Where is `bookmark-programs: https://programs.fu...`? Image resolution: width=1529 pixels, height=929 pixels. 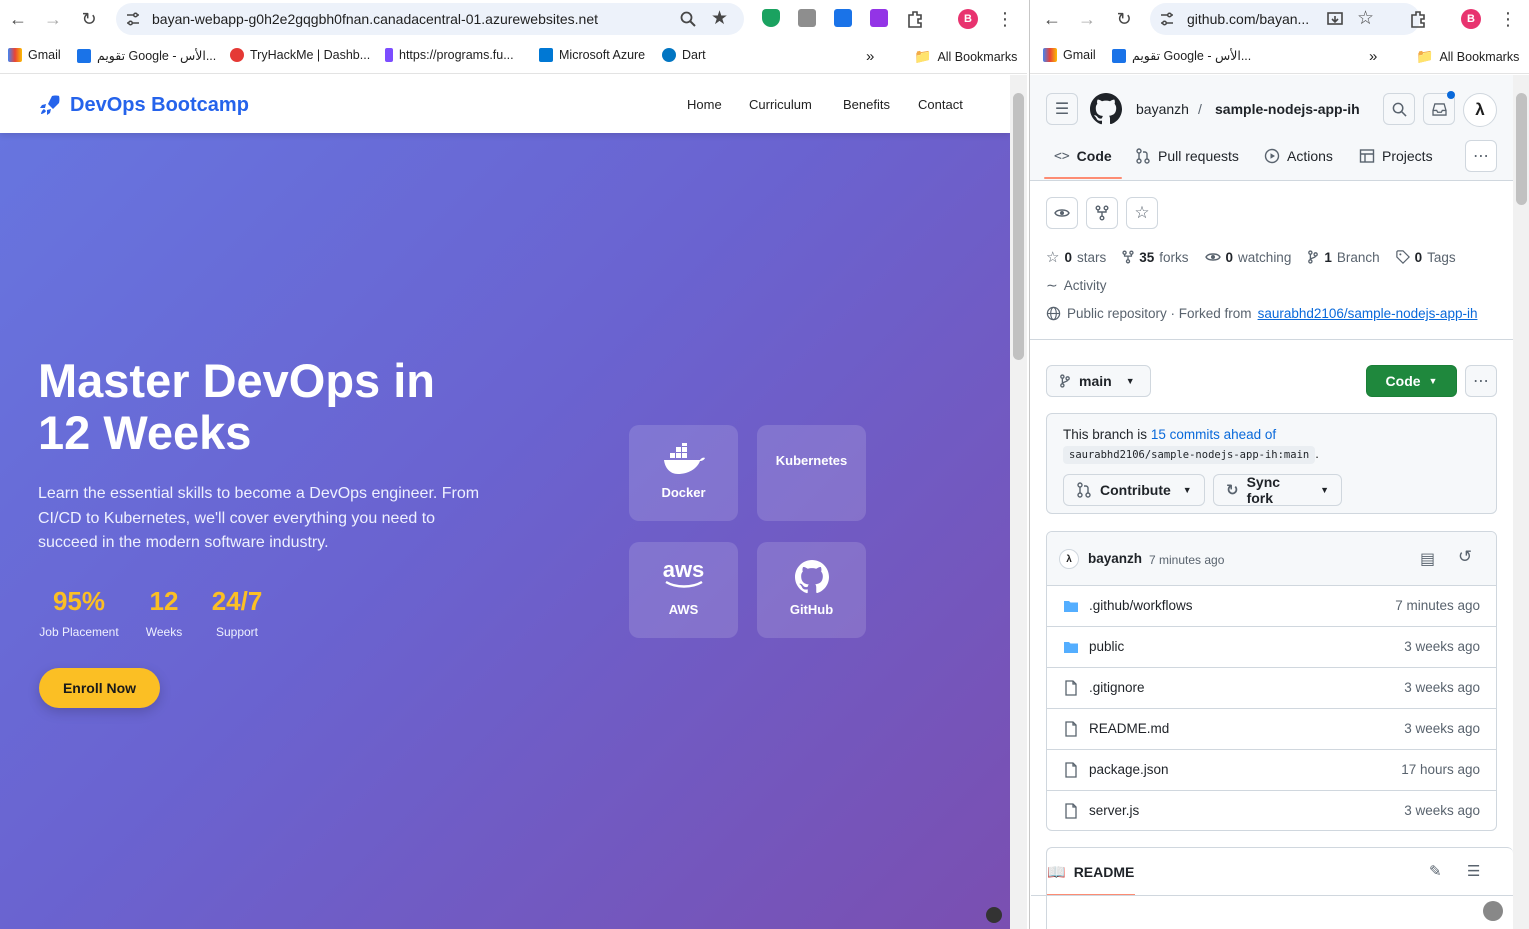
bookmark-programs: https://programs.fu... is located at coordinates (449, 55).